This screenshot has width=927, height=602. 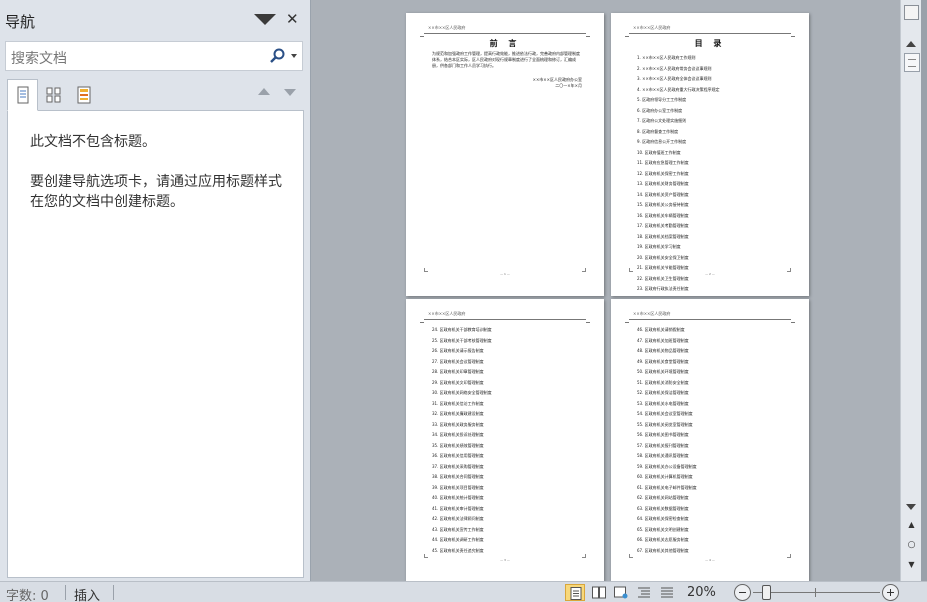 I want to click on toc-entry: 25. 区政府机关干部考核管理制度, so click(x=462, y=340).